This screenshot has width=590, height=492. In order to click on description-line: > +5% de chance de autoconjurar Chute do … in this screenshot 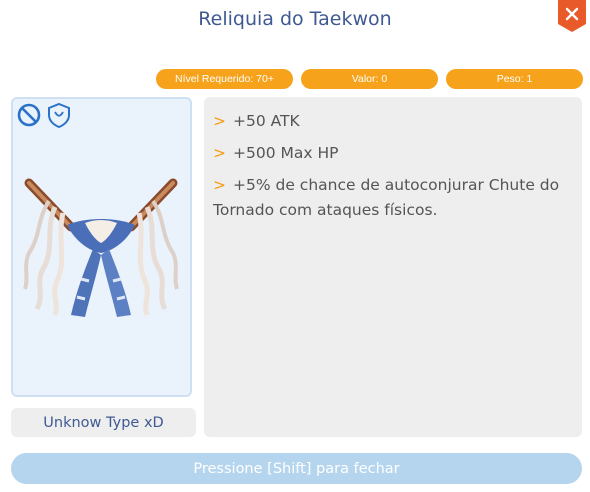, I will do `click(392, 198)`.